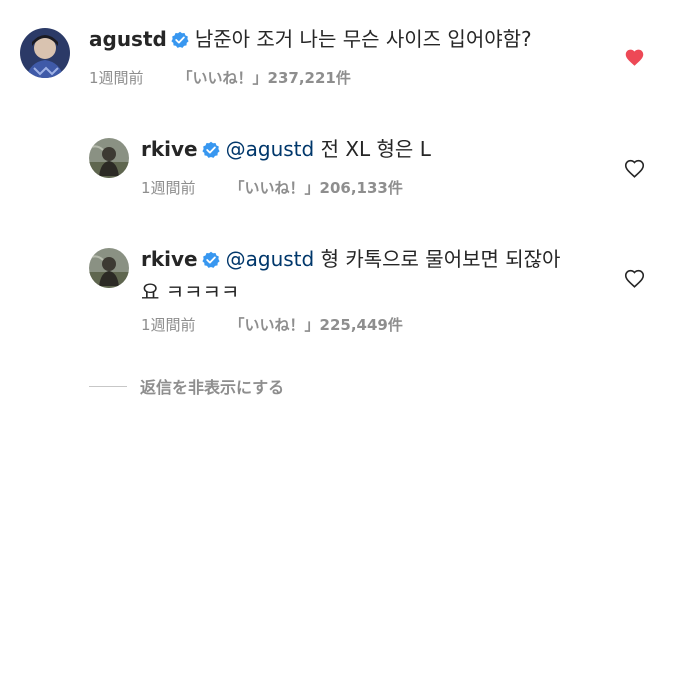 The height and width of the screenshot is (680, 680). What do you see at coordinates (316, 325) in the screenshot?
I see `like-count: 「いいね！」225,449件` at bounding box center [316, 325].